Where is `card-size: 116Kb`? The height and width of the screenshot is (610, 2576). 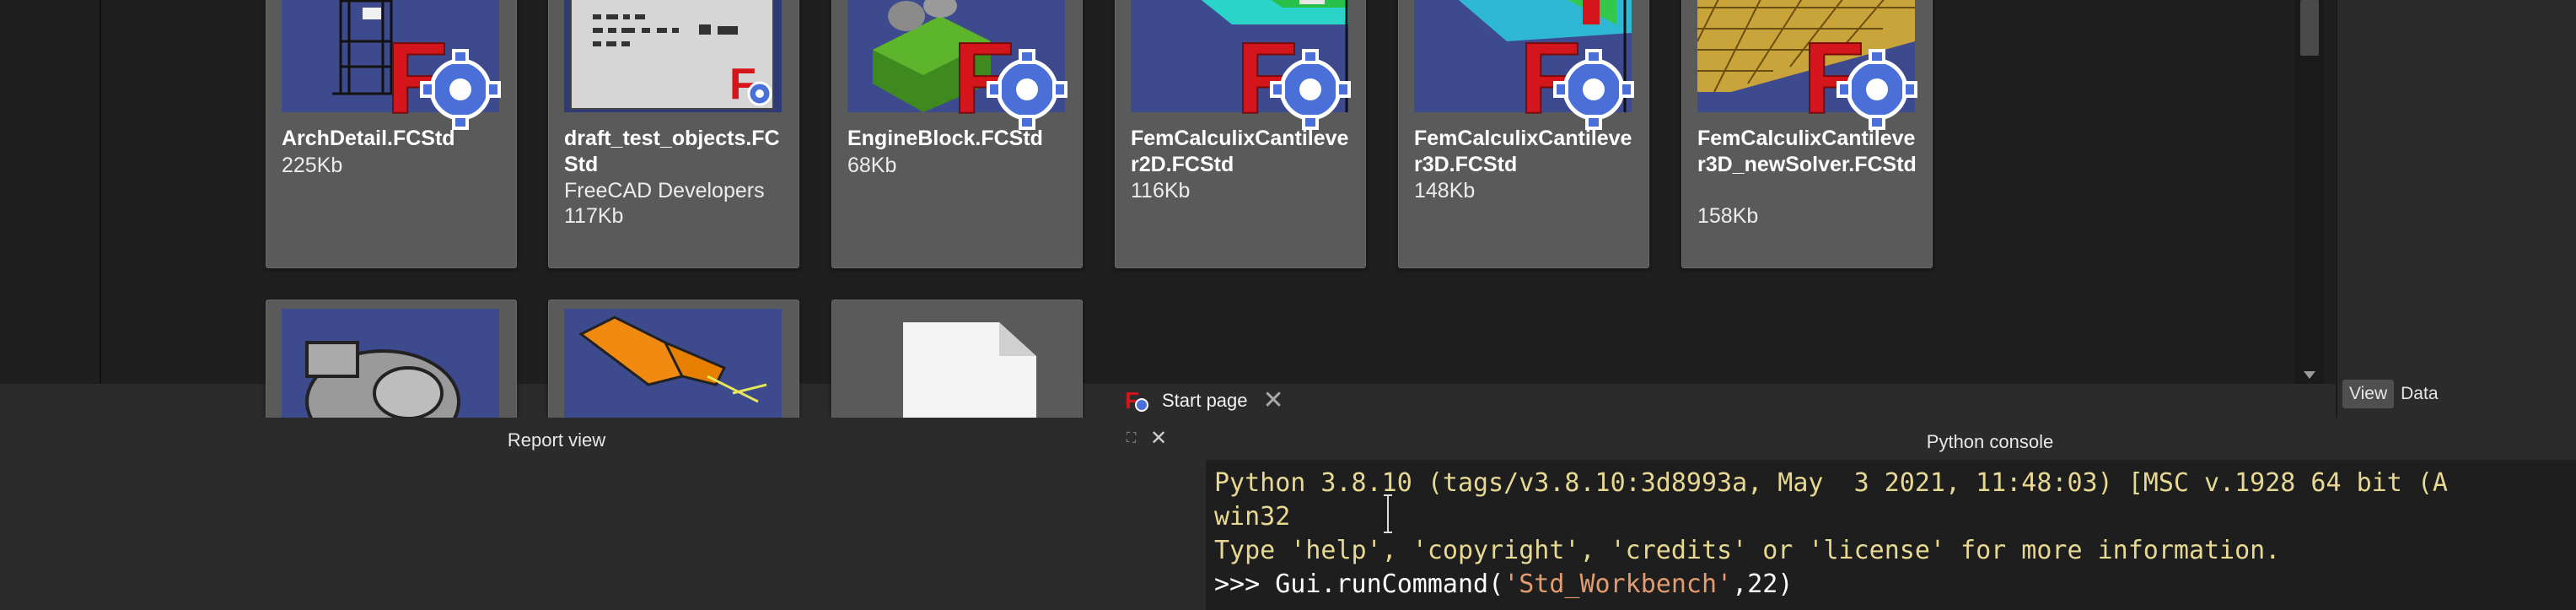 card-size: 116Kb is located at coordinates (1161, 190).